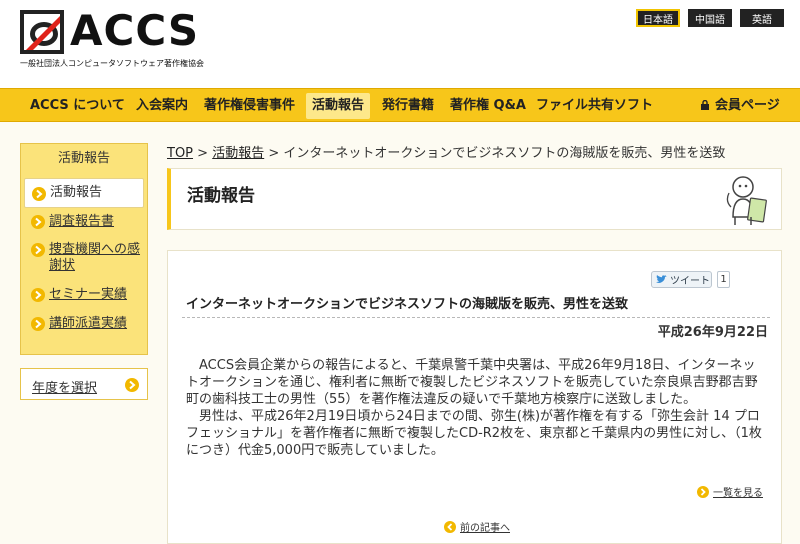 This screenshot has height=544, width=800. Describe the element at coordinates (407, 304) in the screenshot. I see `article-heading: インターネットオークションでビジネスソフトの海賊版を販売、男性を送致` at that location.